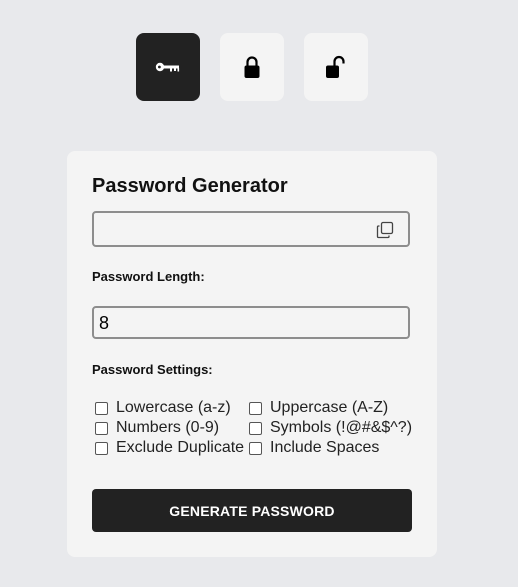 The height and width of the screenshot is (587, 518). I want to click on symbols-checkbox, so click(255, 428).